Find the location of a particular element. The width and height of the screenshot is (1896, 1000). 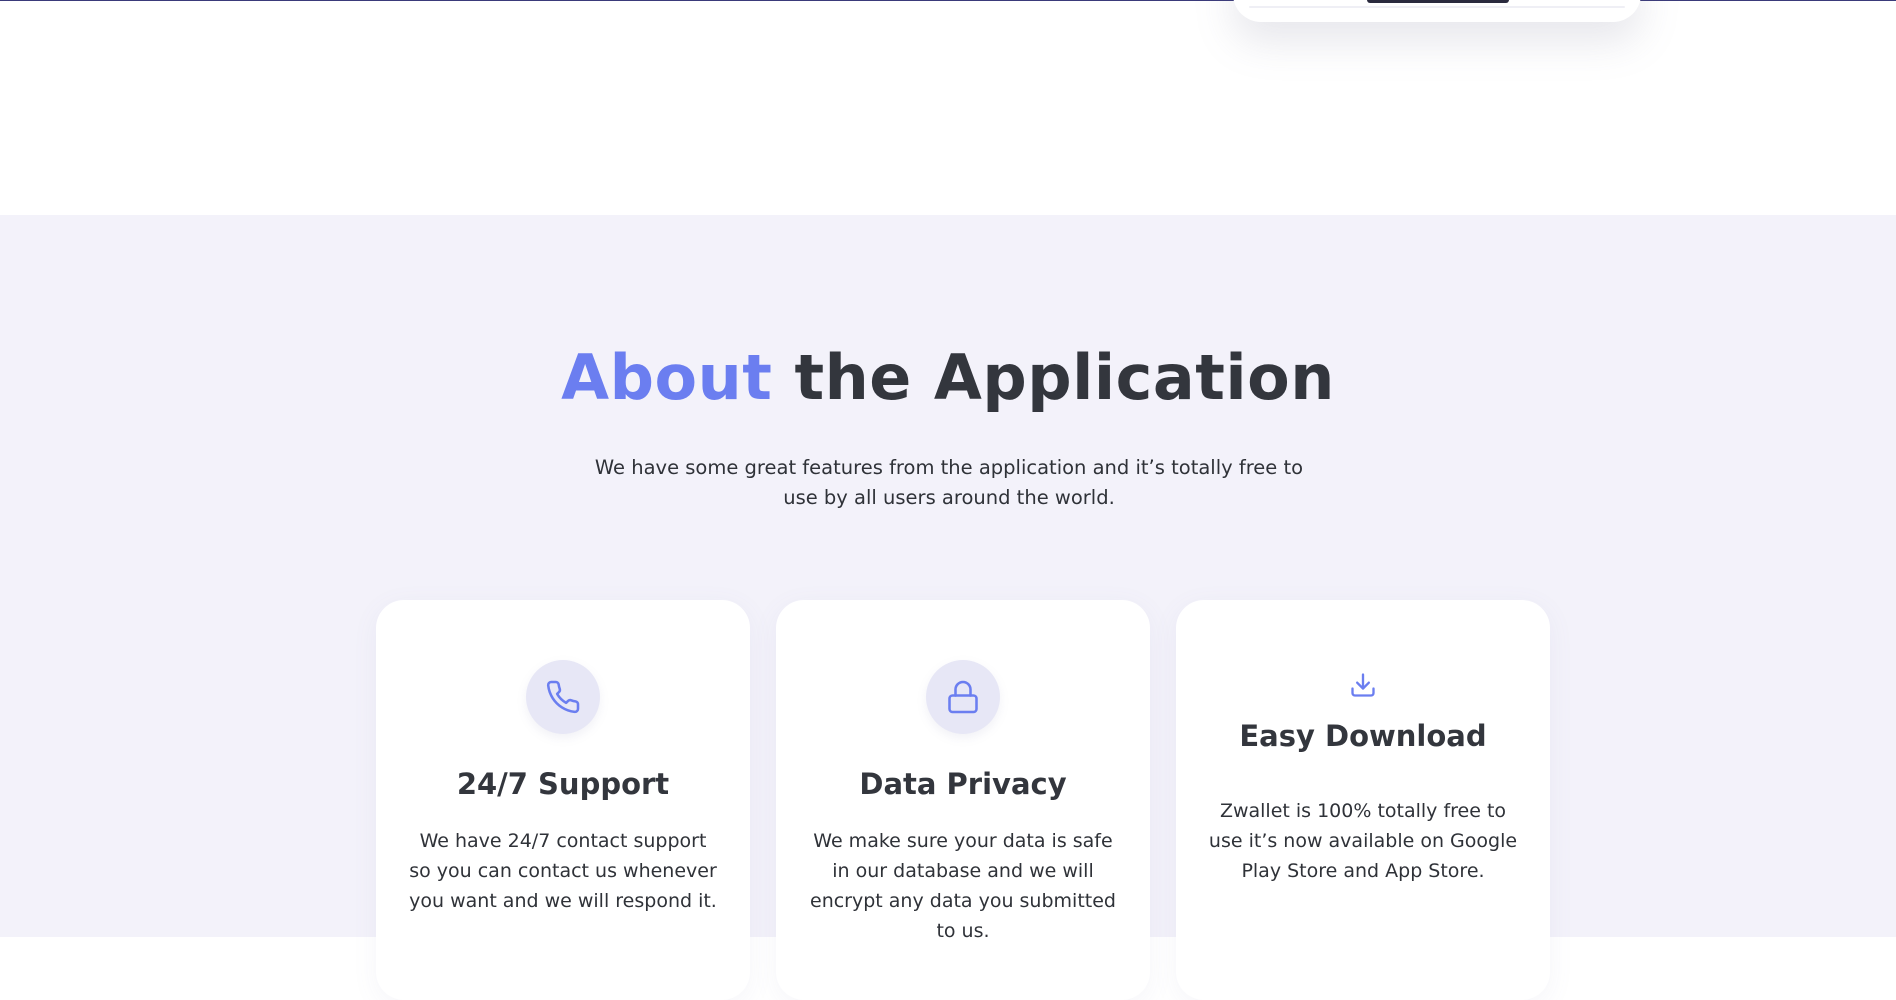

lock-icon is located at coordinates (963, 697).